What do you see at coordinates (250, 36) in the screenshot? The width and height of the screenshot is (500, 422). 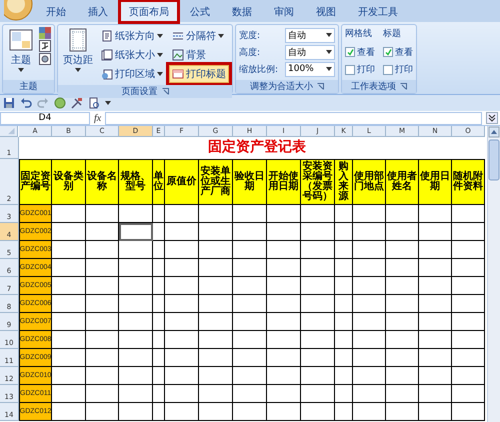 I see `field-label: 宽度:` at bounding box center [250, 36].